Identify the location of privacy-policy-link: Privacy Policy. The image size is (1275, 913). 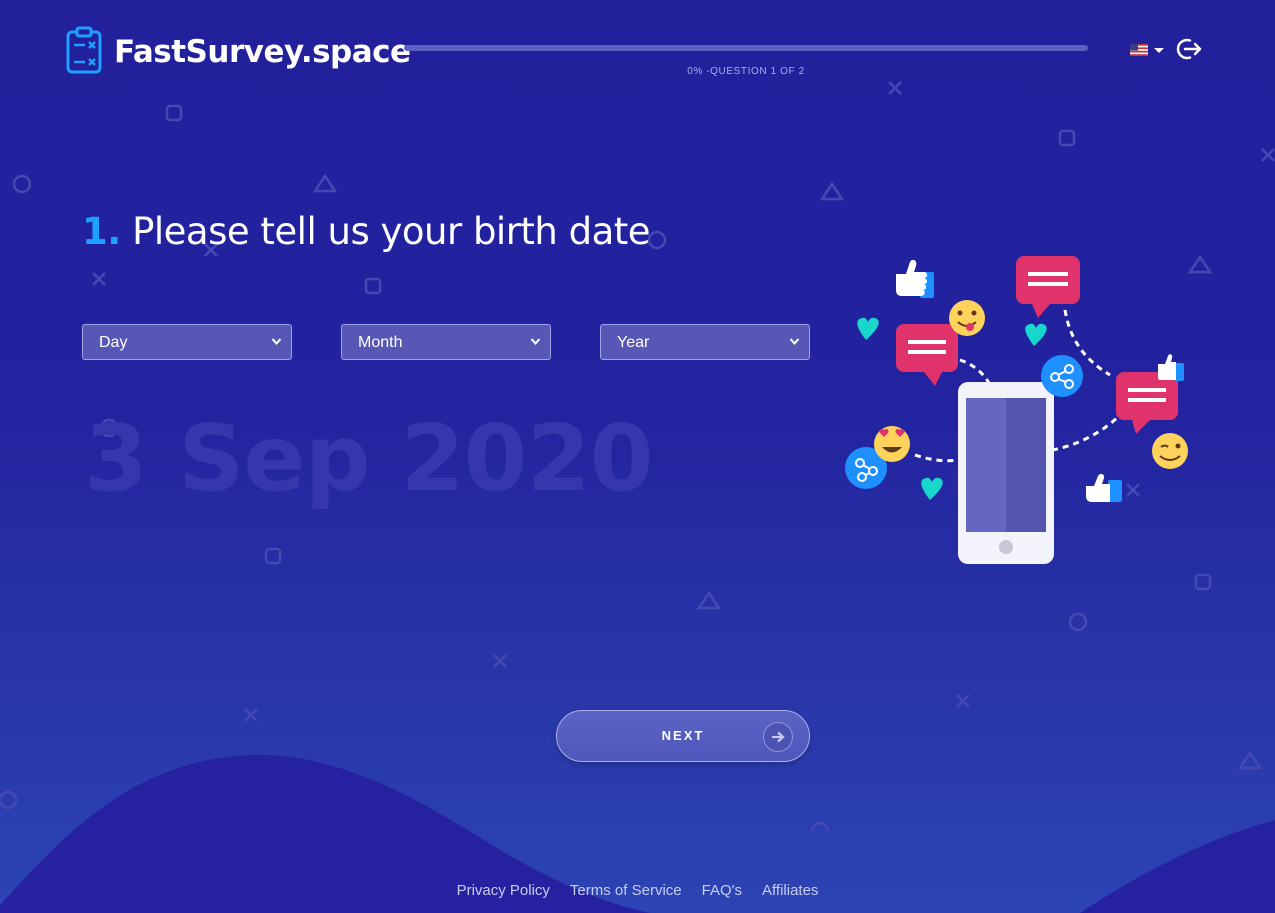
(503, 890).